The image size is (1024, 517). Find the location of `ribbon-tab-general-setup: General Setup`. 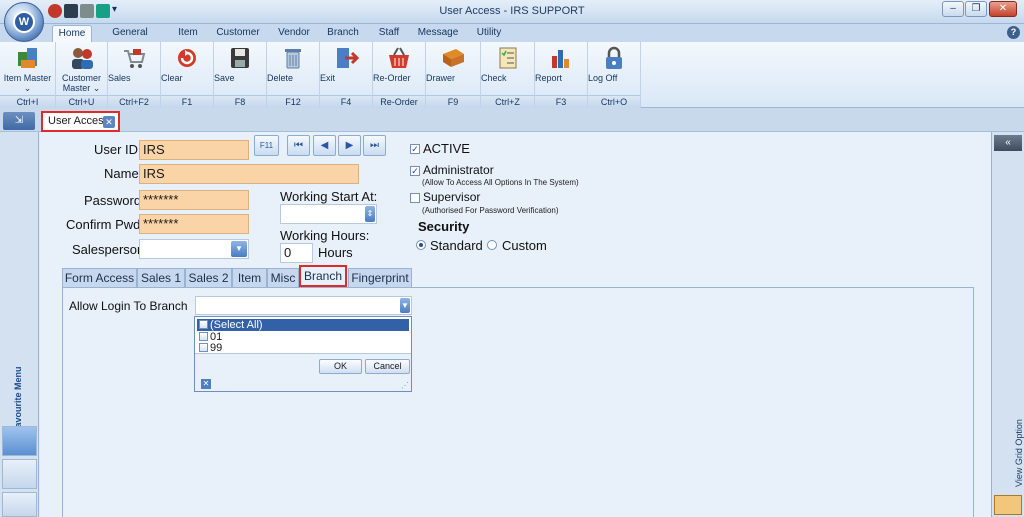

ribbon-tab-general-setup: General Setup is located at coordinates (130, 39).